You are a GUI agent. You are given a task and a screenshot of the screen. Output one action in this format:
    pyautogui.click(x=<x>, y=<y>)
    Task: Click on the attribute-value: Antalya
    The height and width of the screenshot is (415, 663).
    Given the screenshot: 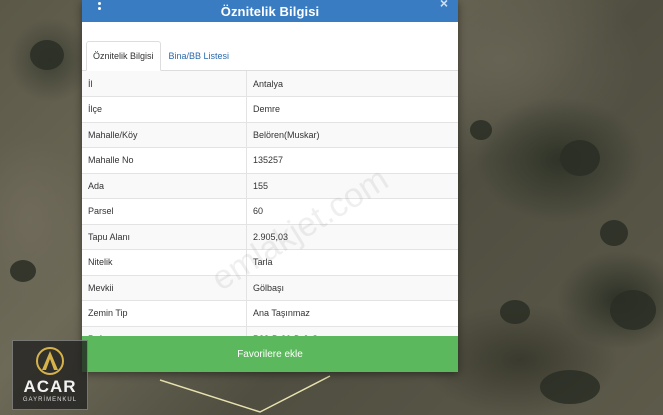 What is the action you would take?
    pyautogui.click(x=352, y=84)
    